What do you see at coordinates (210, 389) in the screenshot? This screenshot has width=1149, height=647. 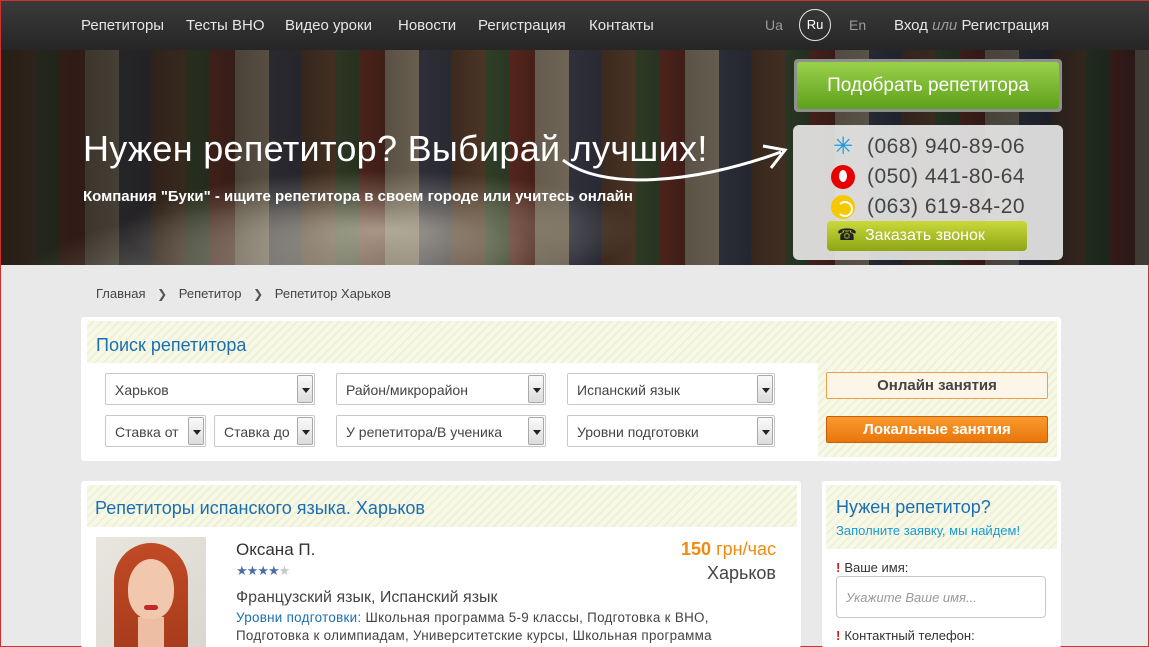 I see `city-select: Харьков` at bounding box center [210, 389].